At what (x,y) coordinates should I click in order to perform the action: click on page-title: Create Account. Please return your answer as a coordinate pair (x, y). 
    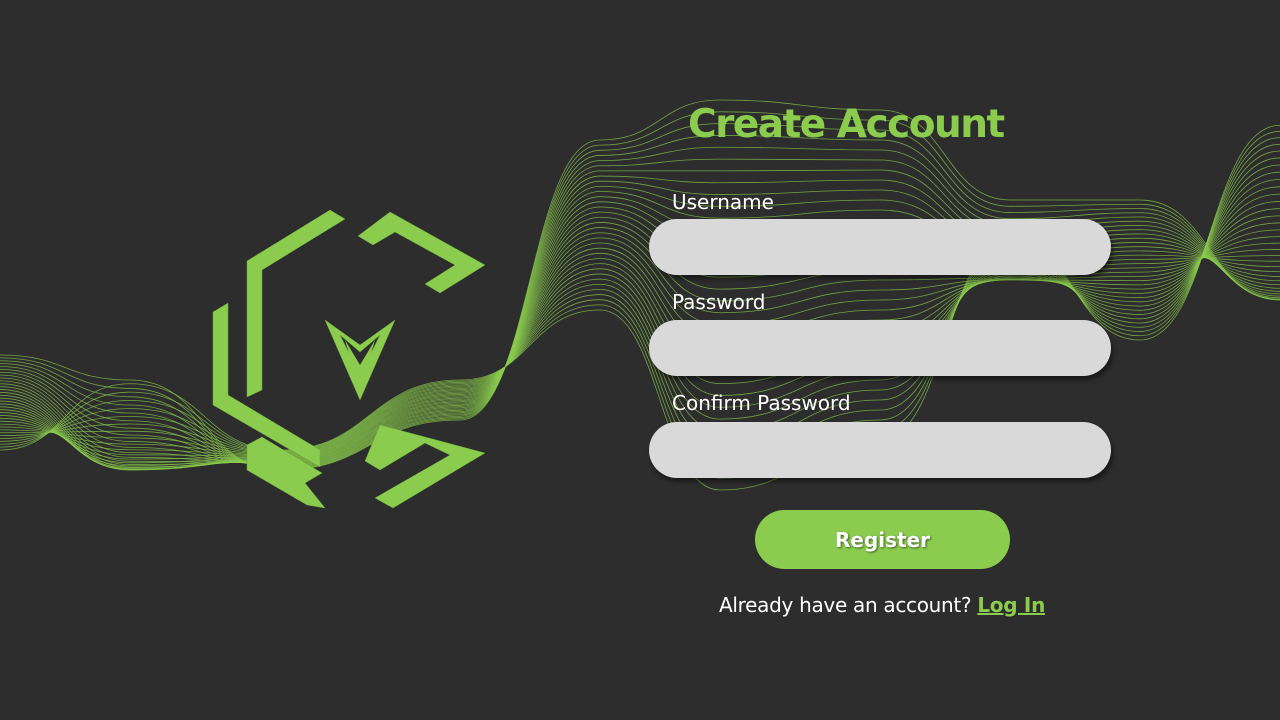
    Looking at the image, I should click on (846, 124).